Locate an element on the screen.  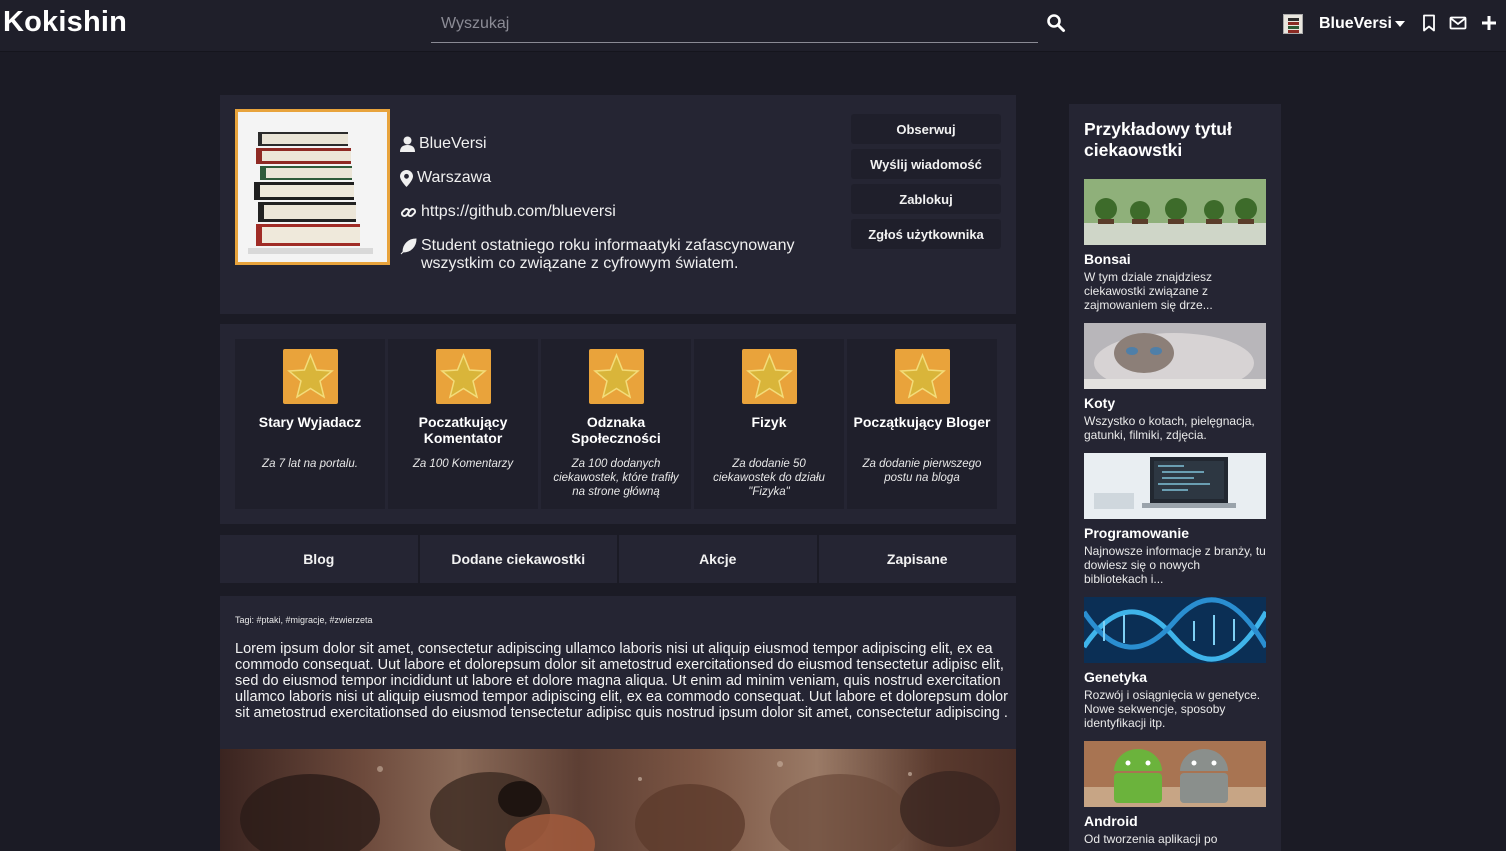
search-bar is located at coordinates (734, 24).